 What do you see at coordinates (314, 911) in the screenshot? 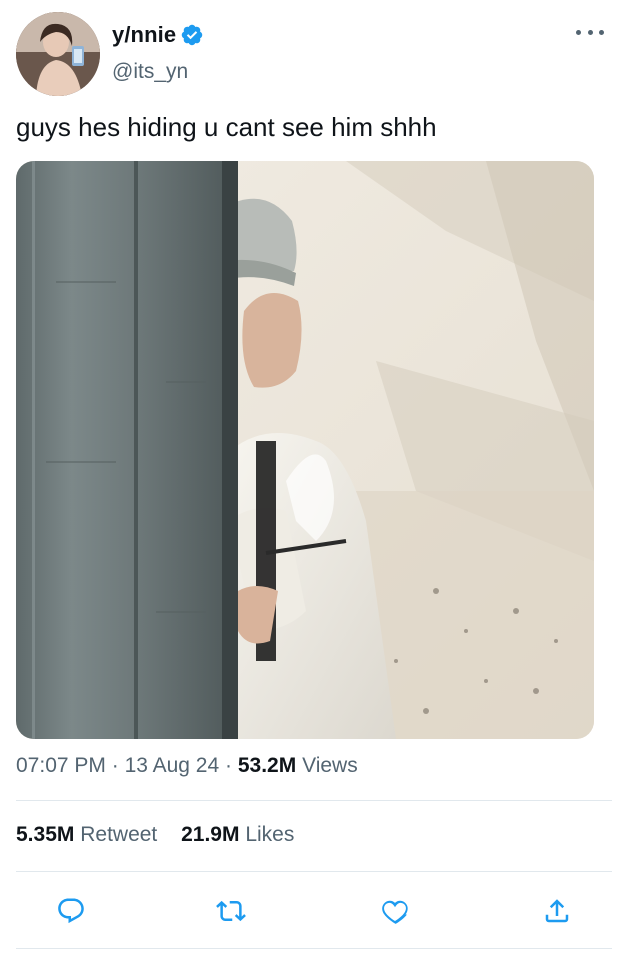
I see `tweet-actions` at bounding box center [314, 911].